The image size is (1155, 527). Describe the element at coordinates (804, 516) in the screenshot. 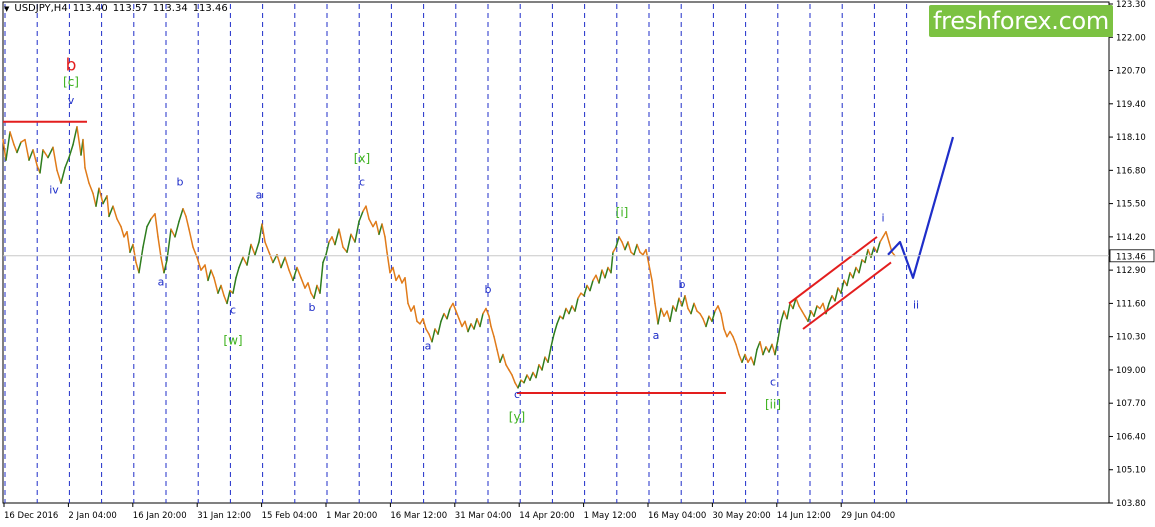

I see `x-tick-label: 14 Jun 12:00` at that location.